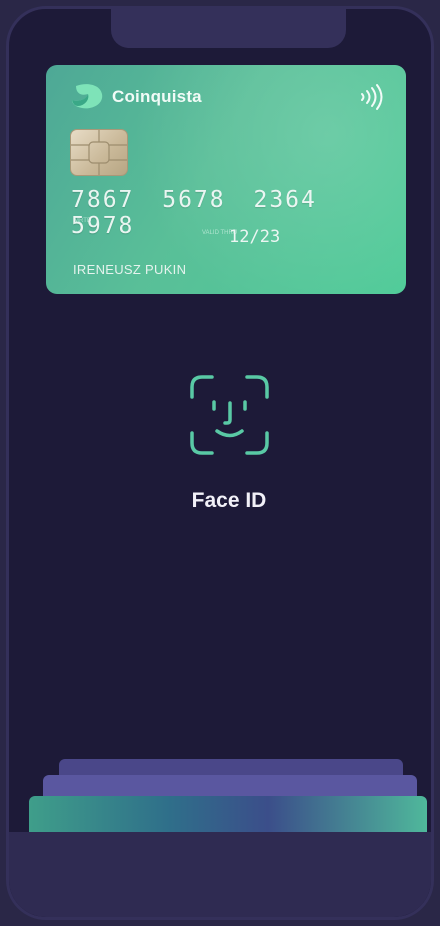 This screenshot has height=926, width=440. I want to click on contactless-icon, so click(372, 97).